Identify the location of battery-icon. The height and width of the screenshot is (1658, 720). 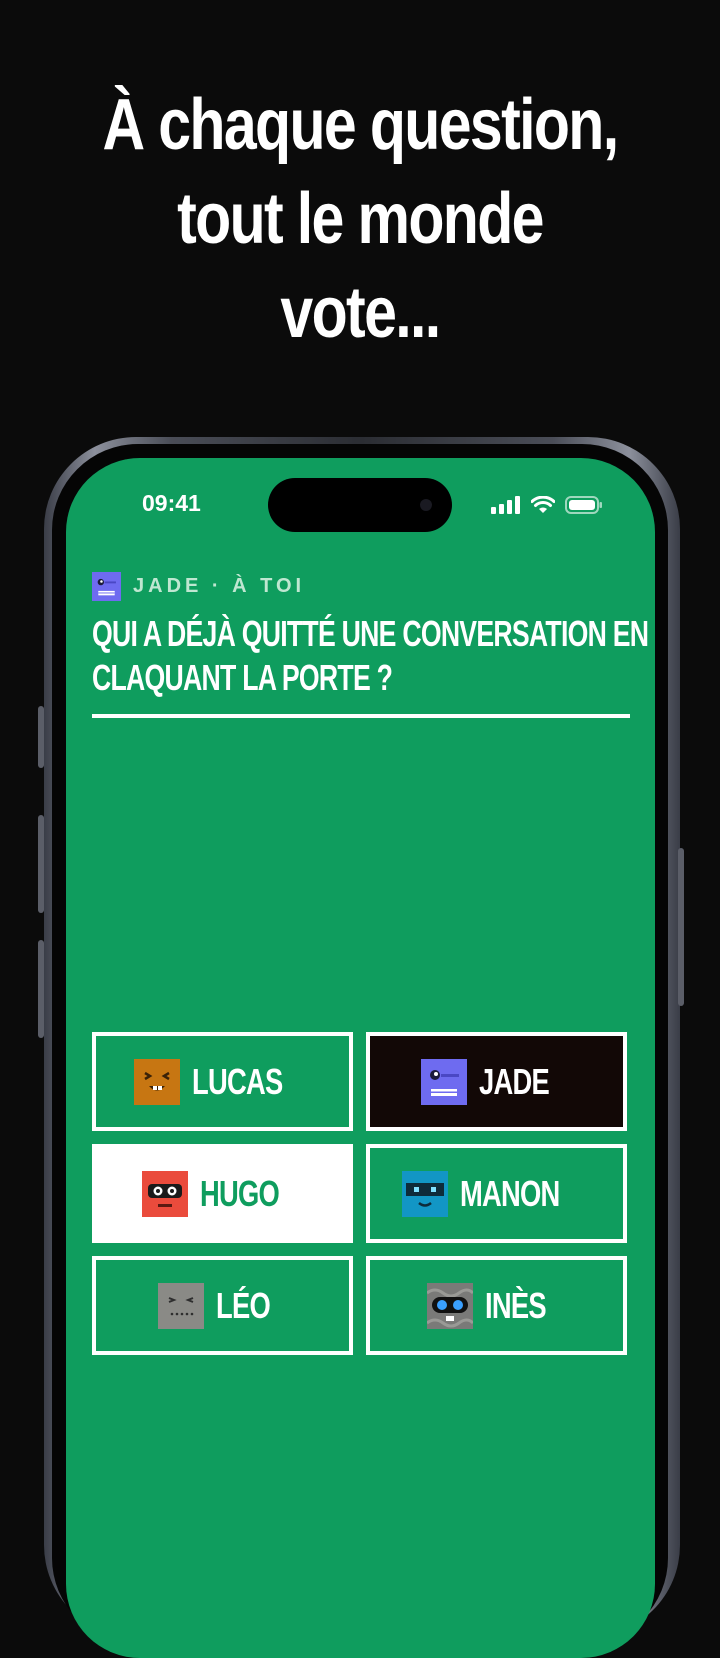
(583, 505).